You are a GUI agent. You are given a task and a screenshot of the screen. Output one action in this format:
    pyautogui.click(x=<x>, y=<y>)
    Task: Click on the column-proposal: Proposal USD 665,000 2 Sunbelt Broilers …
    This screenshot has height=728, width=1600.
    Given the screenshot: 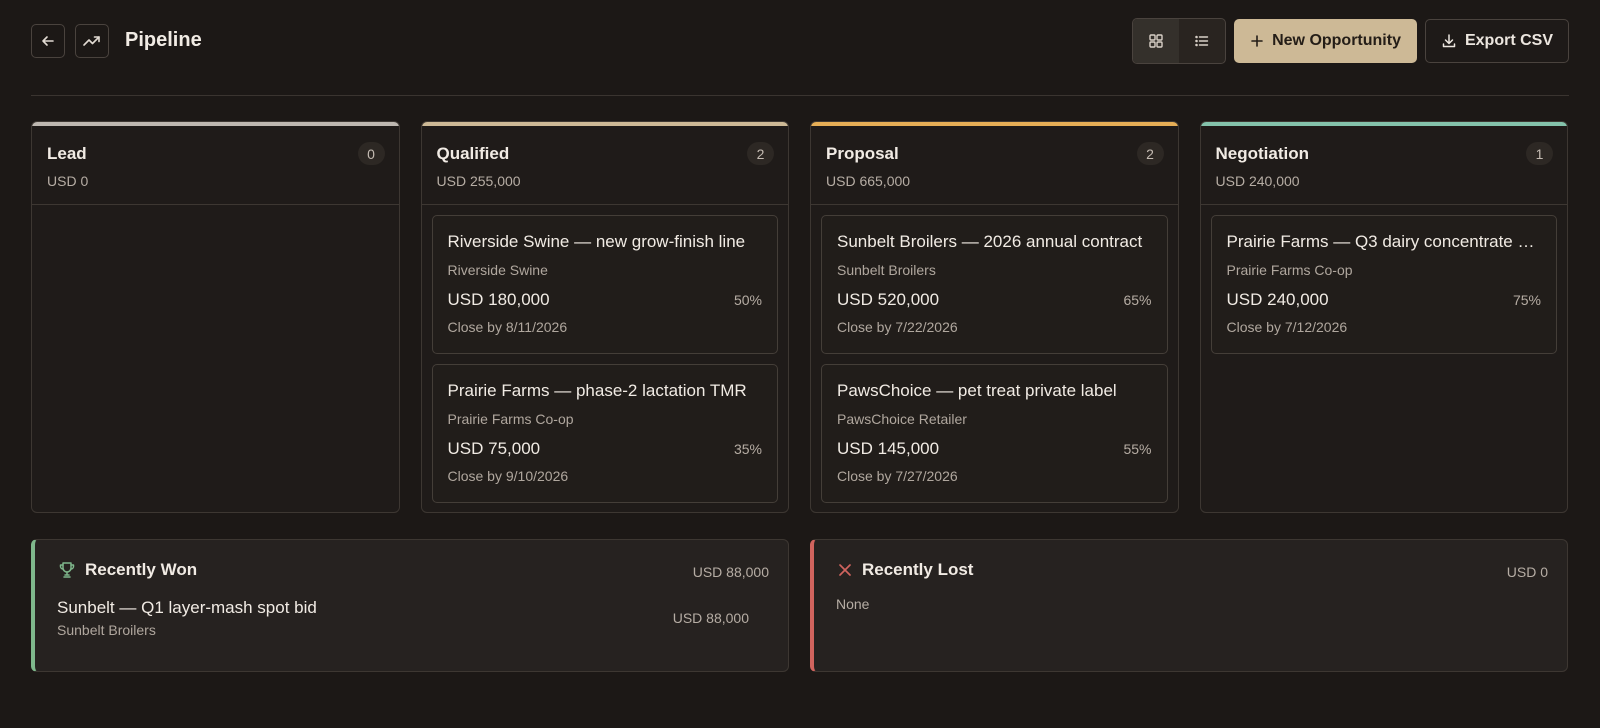 What is the action you would take?
    pyautogui.click(x=994, y=317)
    